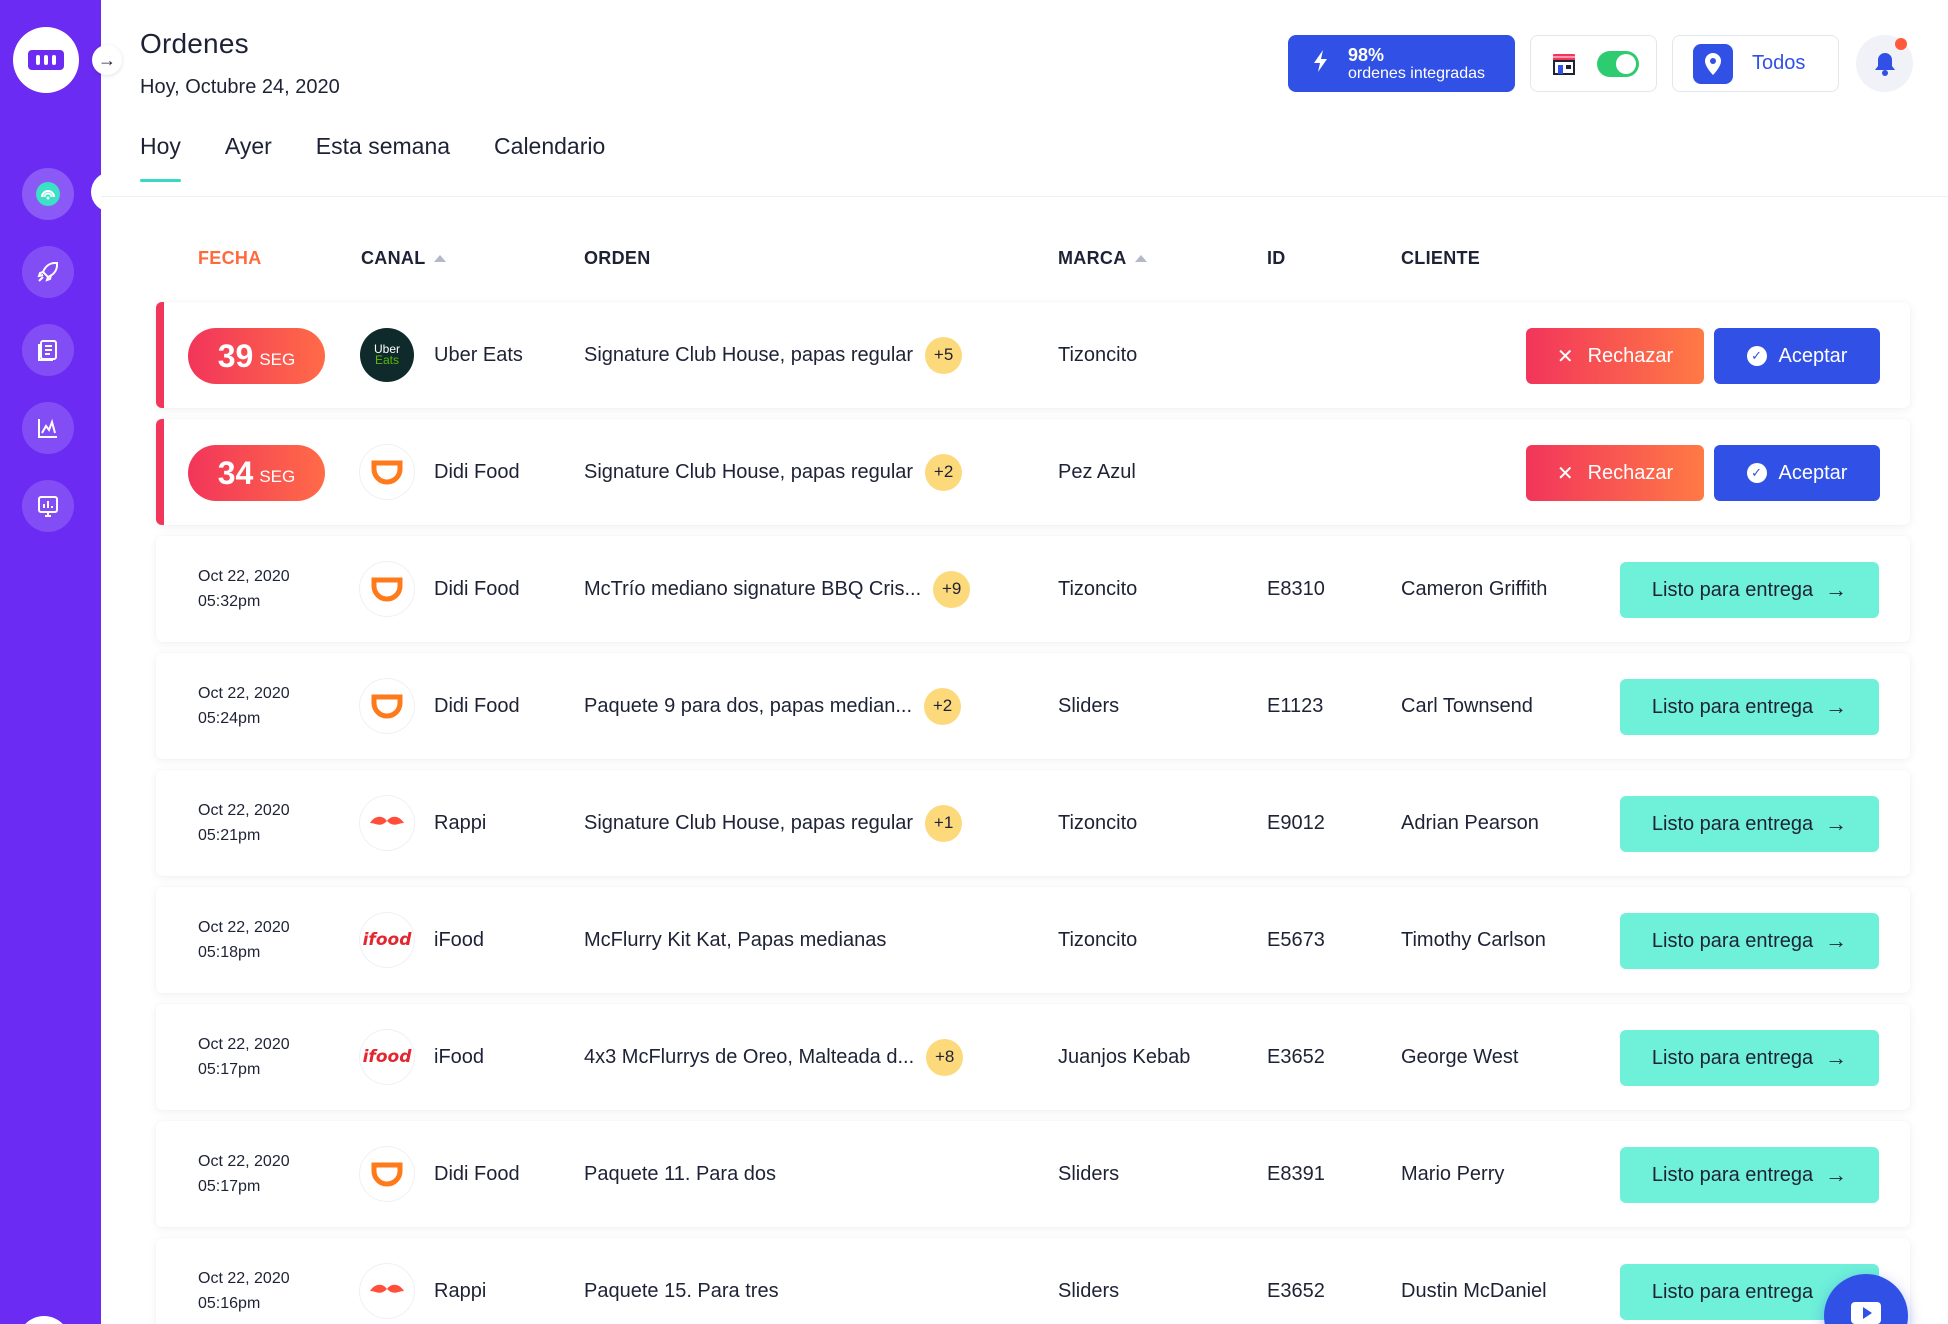 This screenshot has width=1948, height=1324. Describe the element at coordinates (48, 194) in the screenshot. I see `nav-live-orders` at that location.